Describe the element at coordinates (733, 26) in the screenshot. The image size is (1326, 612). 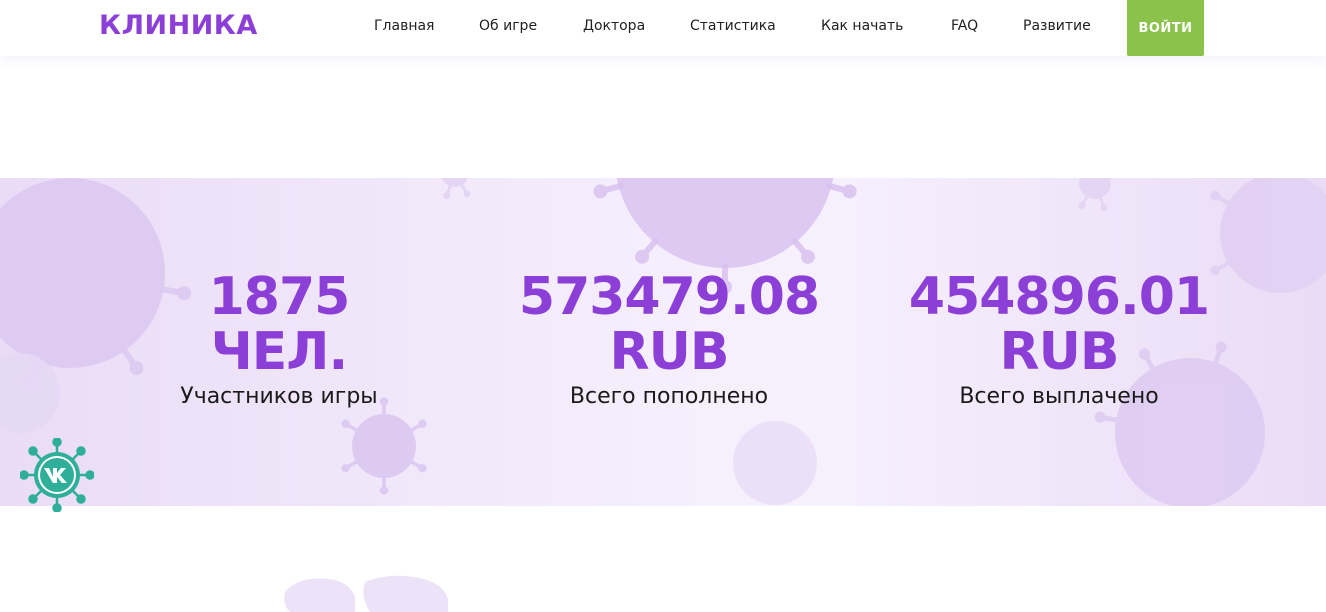
I see `nav-item-statistics: Статистика` at that location.